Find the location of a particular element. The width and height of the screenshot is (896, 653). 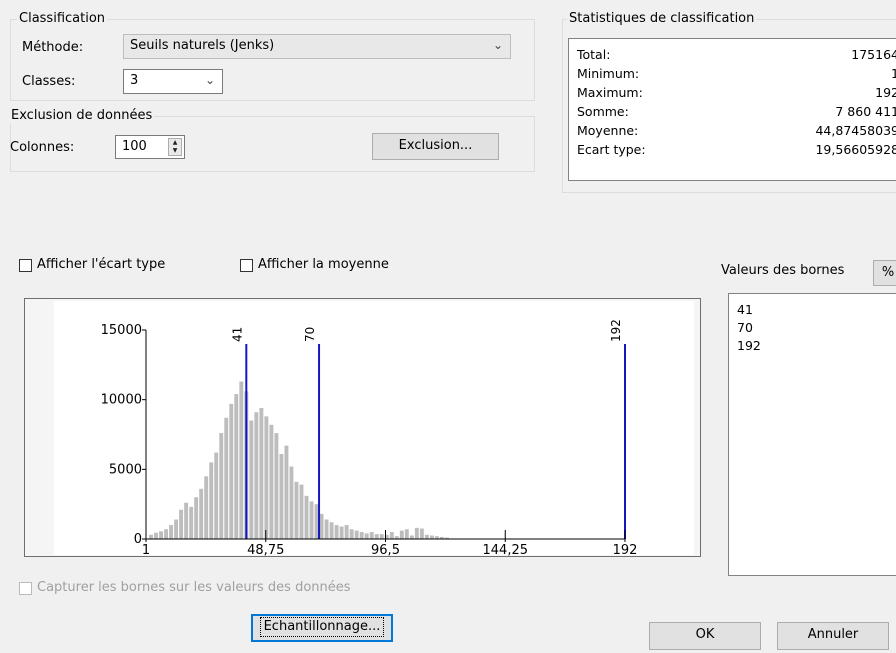

ok-button: OK is located at coordinates (705, 636).